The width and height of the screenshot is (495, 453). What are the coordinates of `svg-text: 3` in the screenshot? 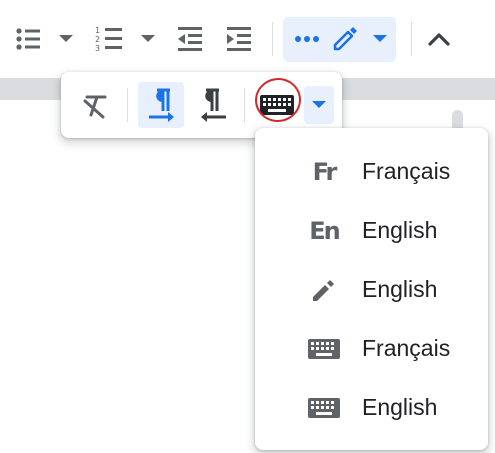 It's located at (97, 48).